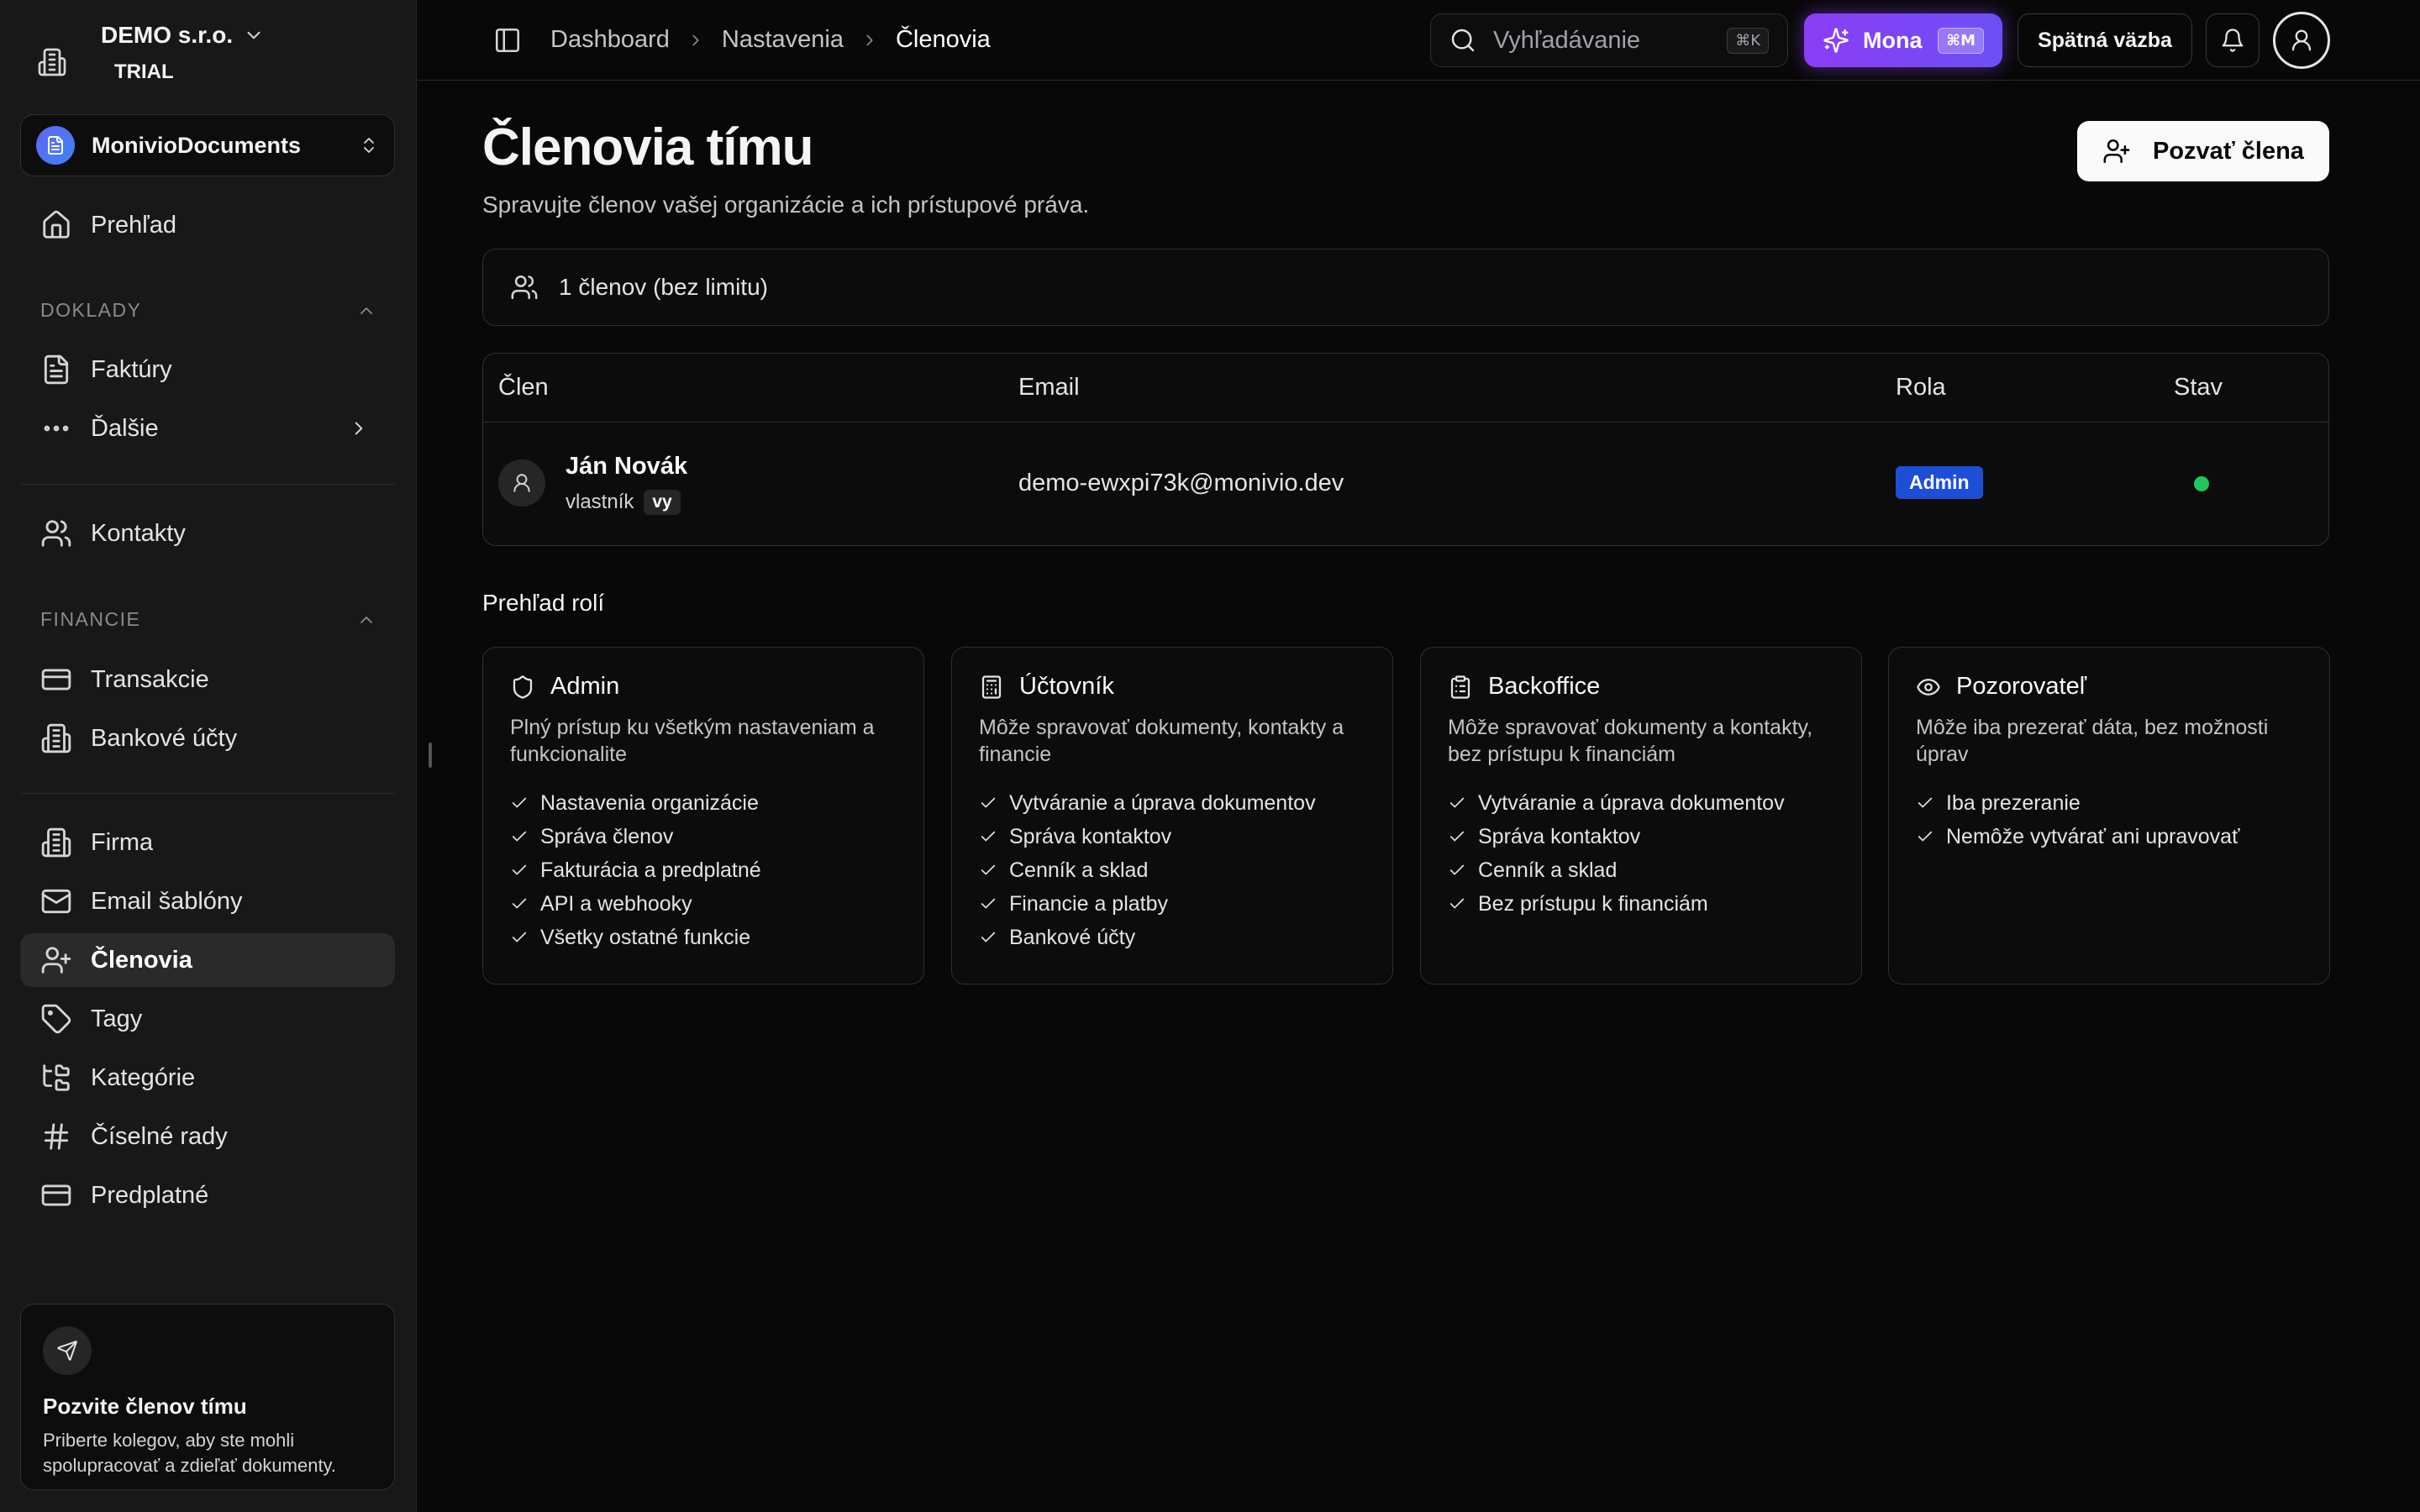 The height and width of the screenshot is (1512, 2420). What do you see at coordinates (1961, 40) in the screenshot?
I see `mona-shortcut: ⌘M` at bounding box center [1961, 40].